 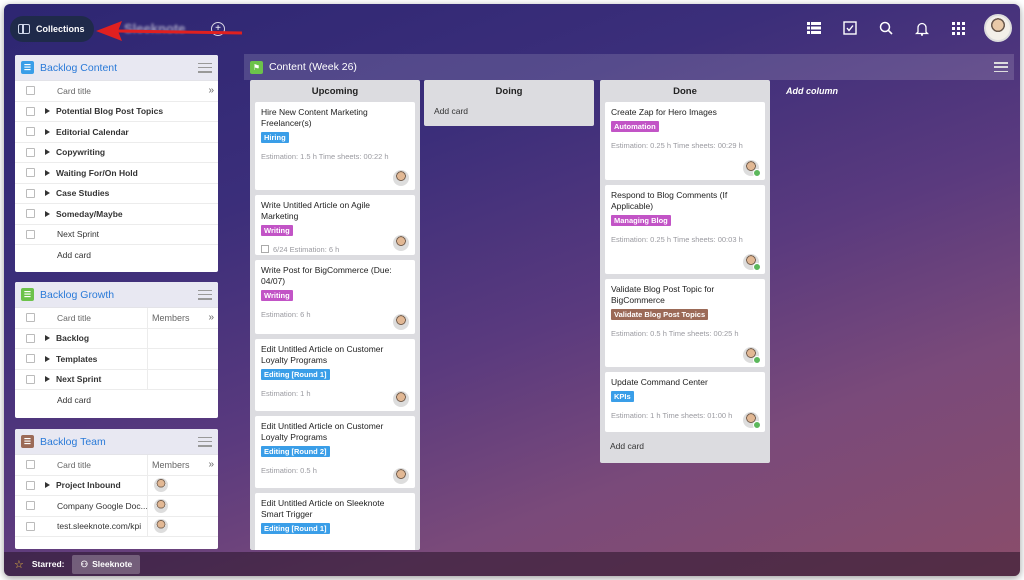 What do you see at coordinates (295, 528) in the screenshot?
I see `card-tag: Editing [Round 1]` at bounding box center [295, 528].